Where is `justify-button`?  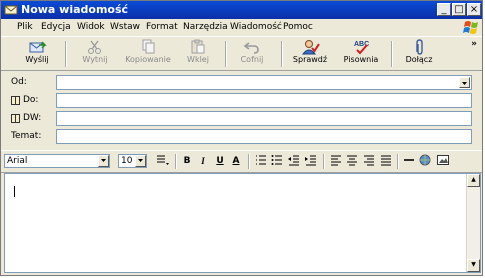 justify-button is located at coordinates (386, 161).